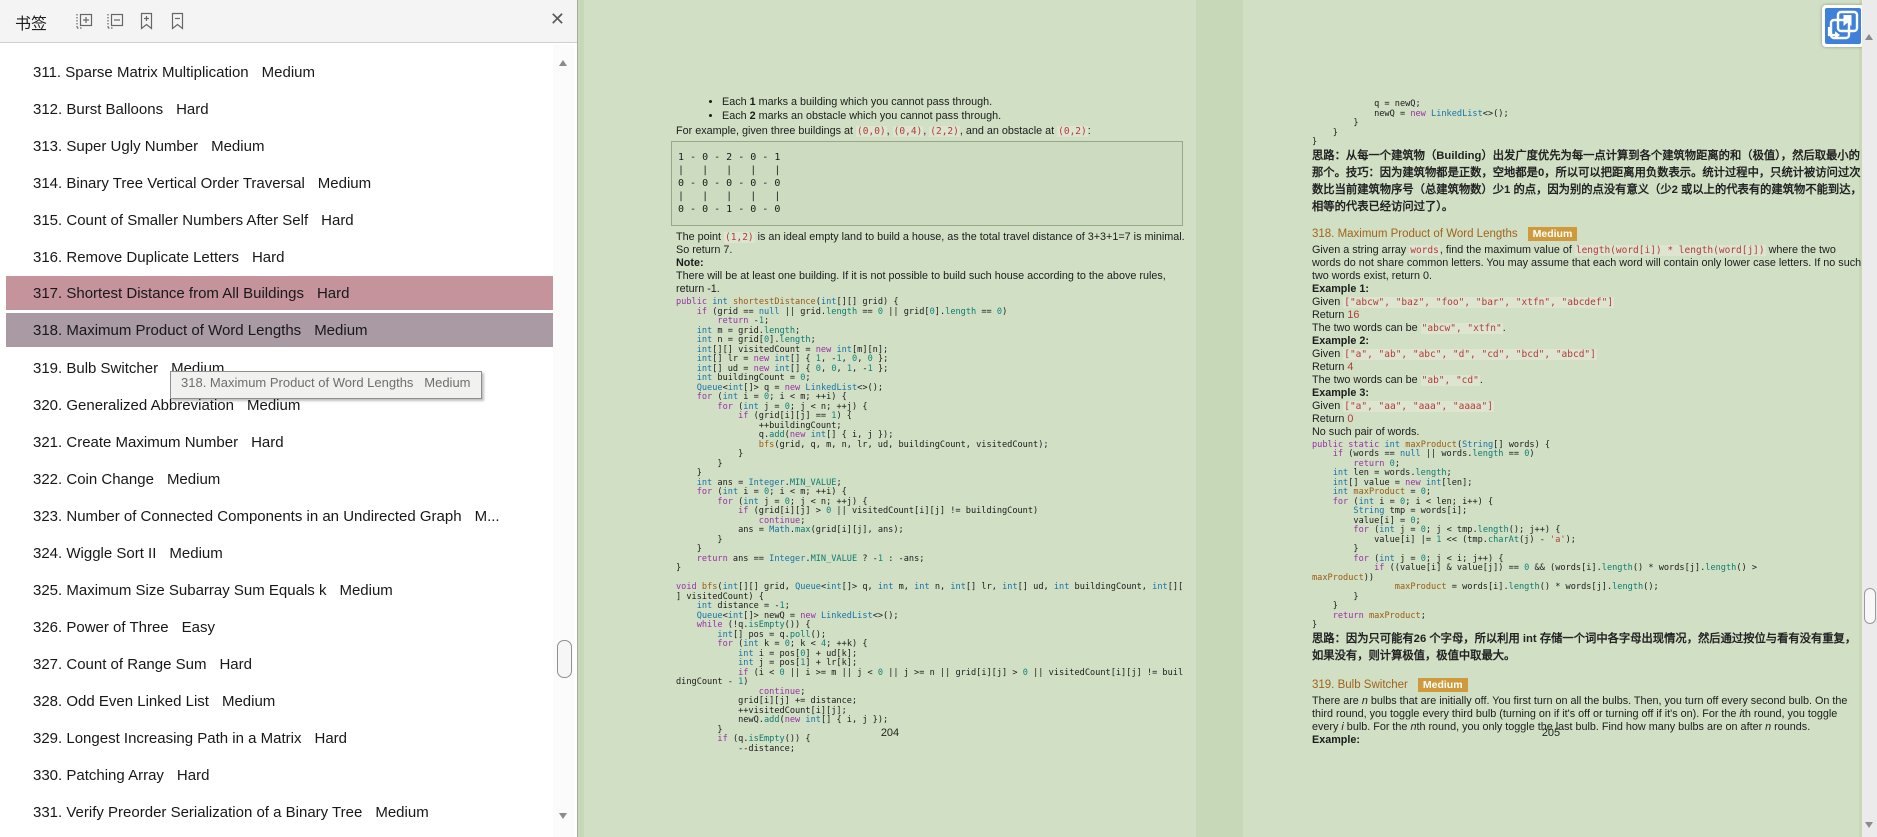  I want to click on paragraph: Example 2:, so click(1341, 340).